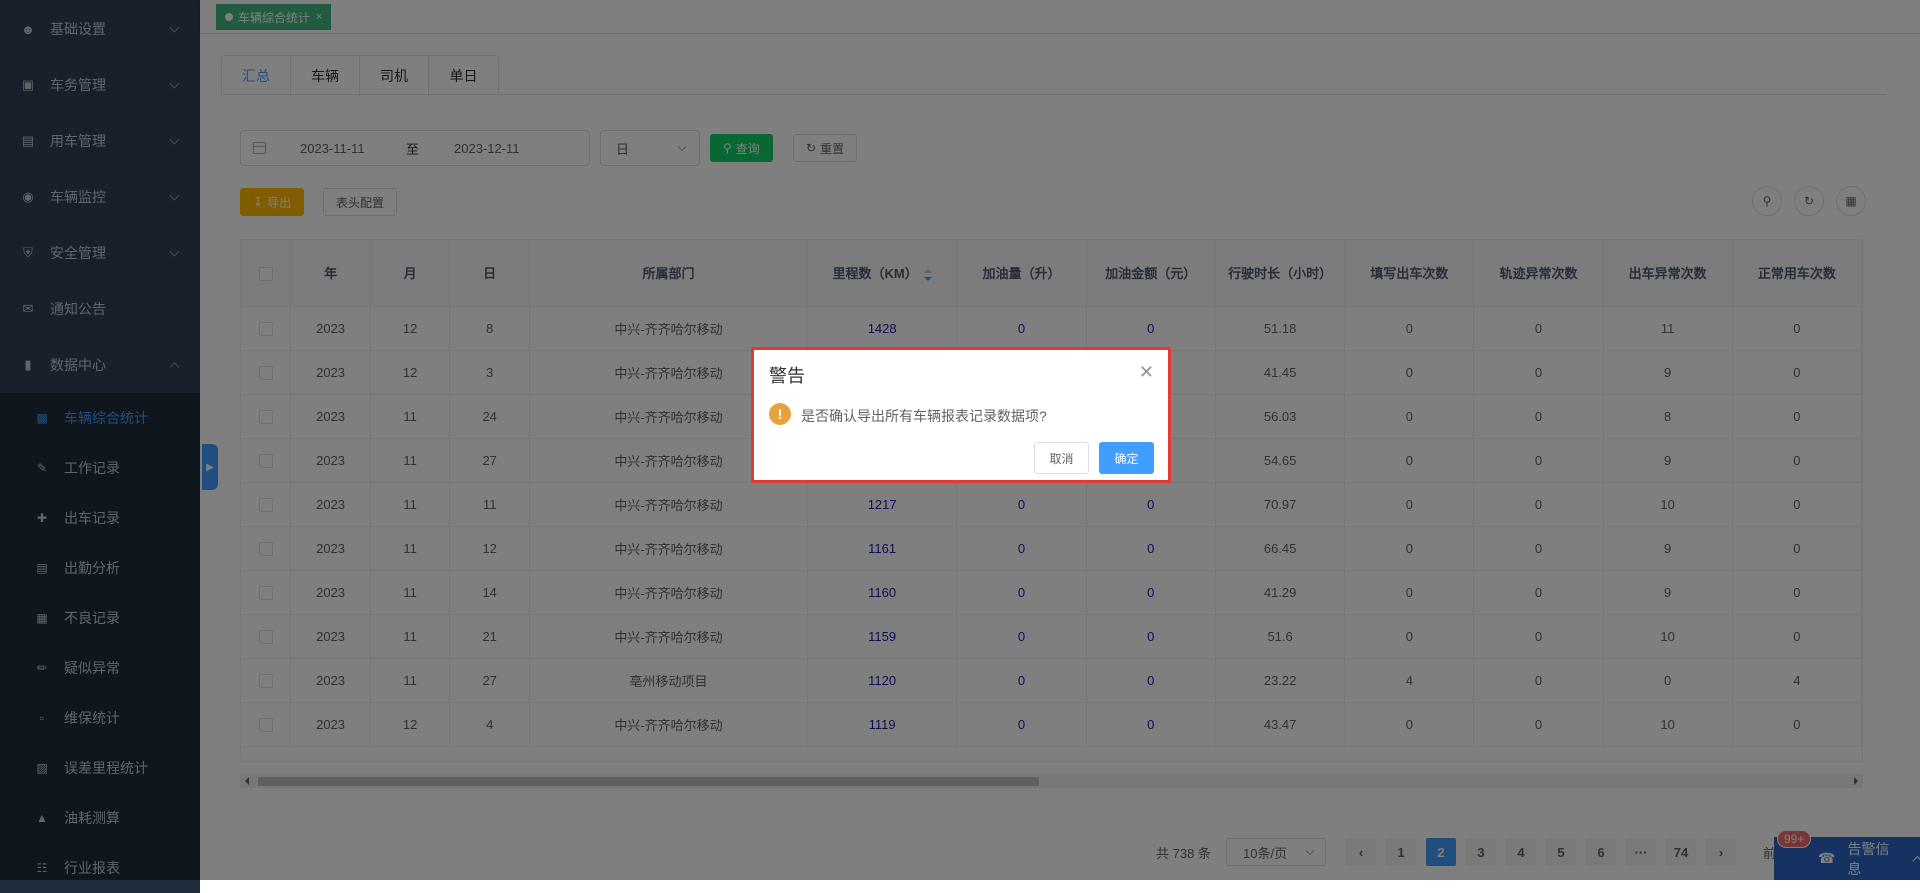  Describe the element at coordinates (1126, 458) in the screenshot. I see `confirm-button: 确定` at that location.